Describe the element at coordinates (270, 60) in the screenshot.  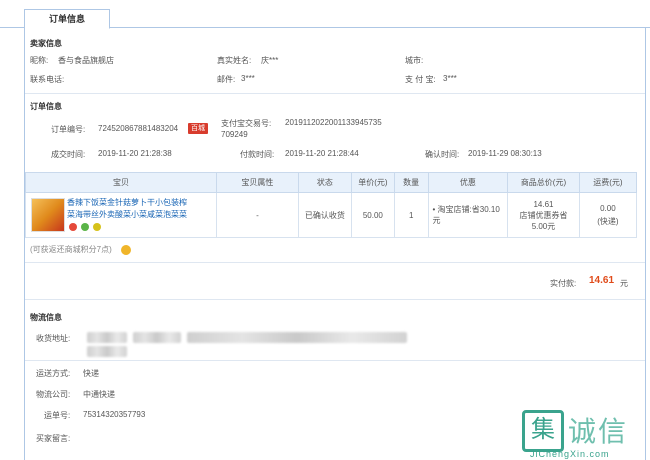
I see `seller-realname-value: 庆***` at that location.